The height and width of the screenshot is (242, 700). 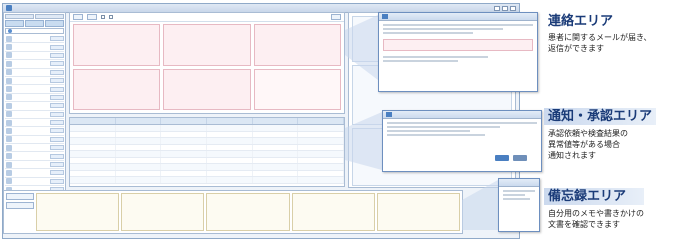 What do you see at coordinates (462, 115) in the screenshot?
I see `approval-area-titlebar` at bounding box center [462, 115].